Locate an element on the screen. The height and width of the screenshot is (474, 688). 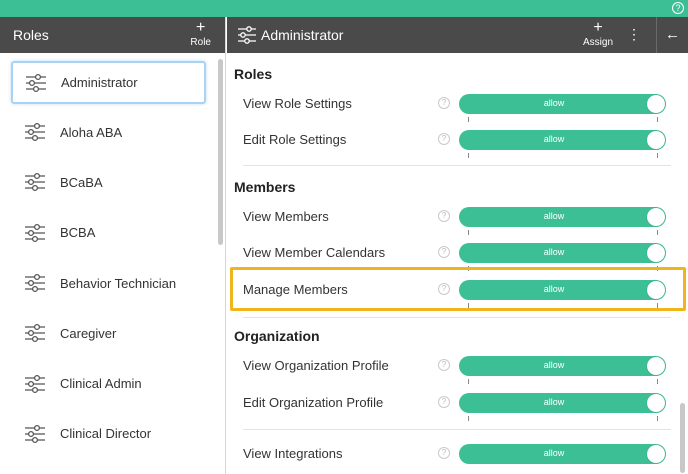
role-item-clinical-director: Clinical Director is located at coordinates (108, 434).